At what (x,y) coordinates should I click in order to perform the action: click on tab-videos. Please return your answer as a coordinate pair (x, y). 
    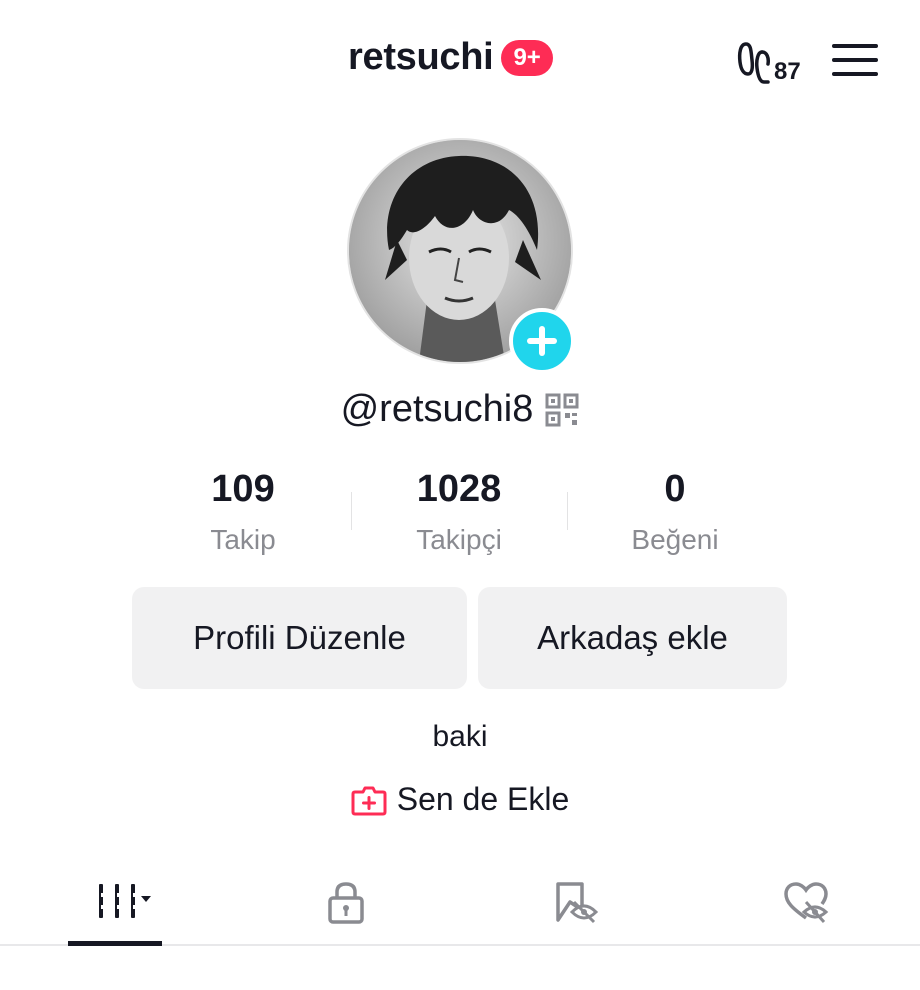
    Looking at the image, I should click on (115, 902).